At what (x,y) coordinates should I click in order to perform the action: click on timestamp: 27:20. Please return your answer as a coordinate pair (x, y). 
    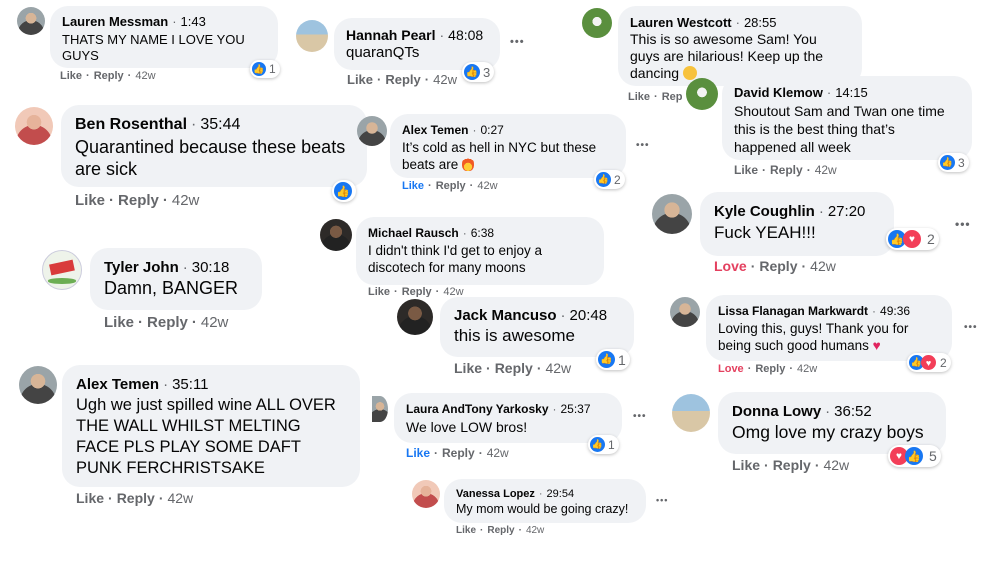
    Looking at the image, I should click on (847, 211).